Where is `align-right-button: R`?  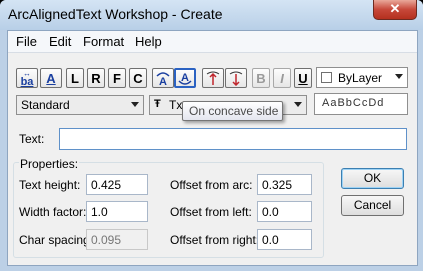
align-right-button: R is located at coordinates (96, 78).